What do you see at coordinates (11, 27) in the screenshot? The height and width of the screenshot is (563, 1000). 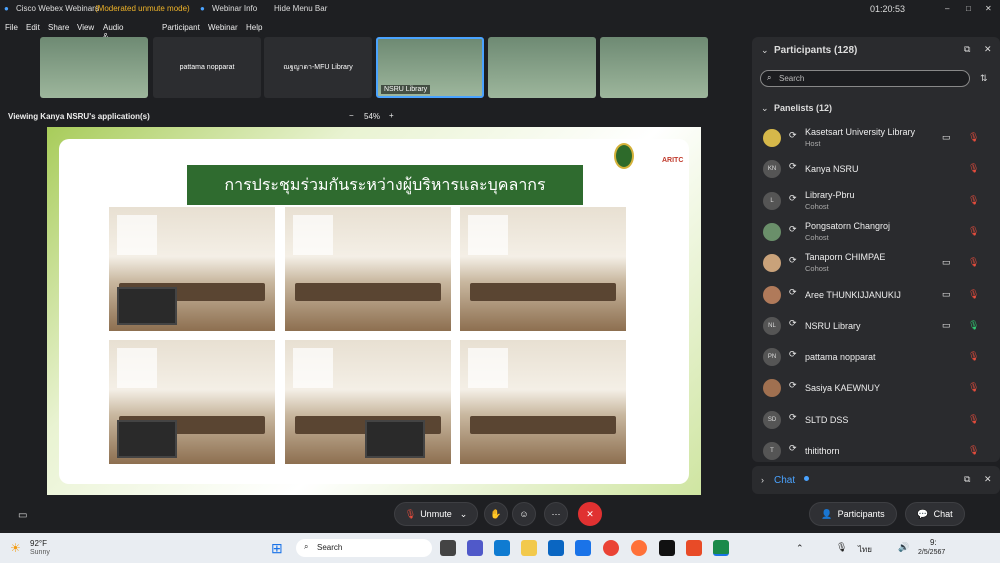 I see `menu-file: File` at bounding box center [11, 27].